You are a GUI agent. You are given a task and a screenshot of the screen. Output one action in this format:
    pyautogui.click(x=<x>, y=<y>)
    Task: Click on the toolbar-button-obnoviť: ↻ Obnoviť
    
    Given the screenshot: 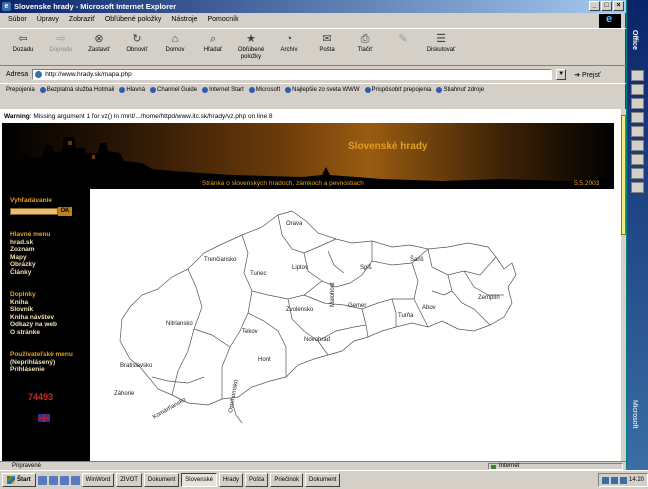 What is the action you would take?
    pyautogui.click(x=137, y=47)
    